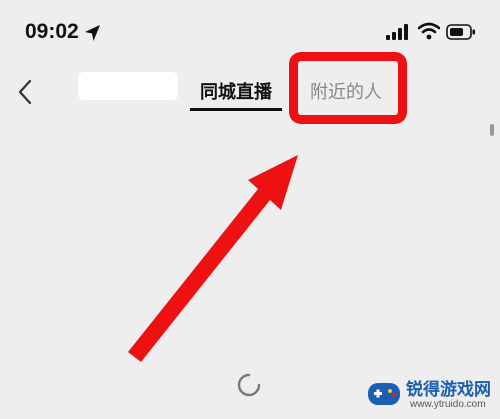 This screenshot has height=419, width=500. Describe the element at coordinates (460, 32) in the screenshot. I see `battery-icon` at that location.